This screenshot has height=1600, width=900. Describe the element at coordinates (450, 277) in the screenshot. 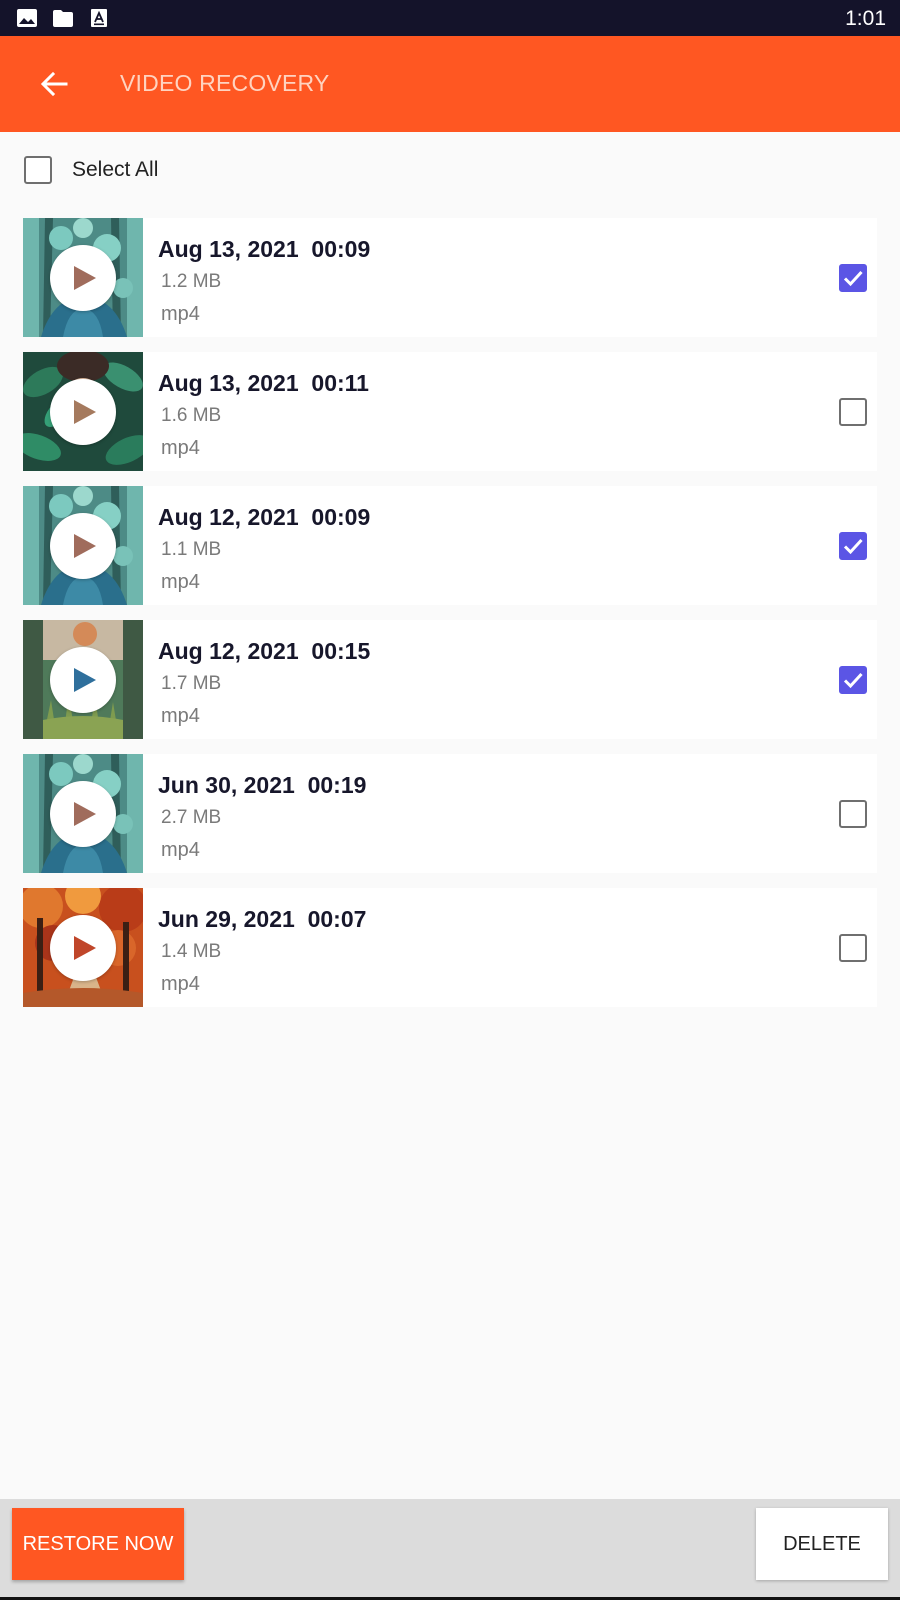

I see `video-list-item: Aug 13, 2021 00:09 1.2 MB mp4` at that location.